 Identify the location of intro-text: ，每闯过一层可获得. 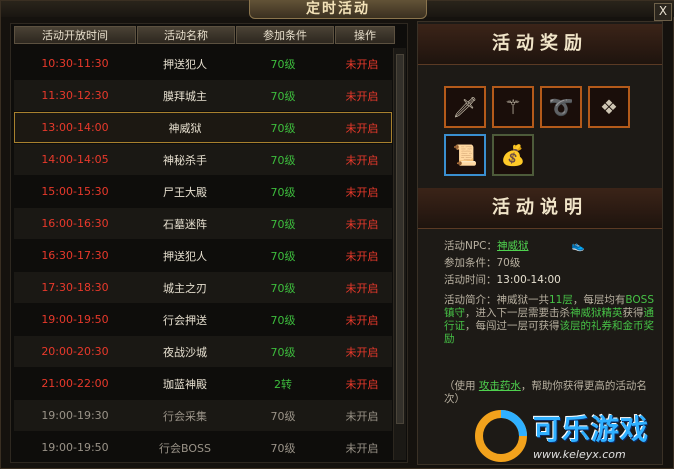
(512, 326).